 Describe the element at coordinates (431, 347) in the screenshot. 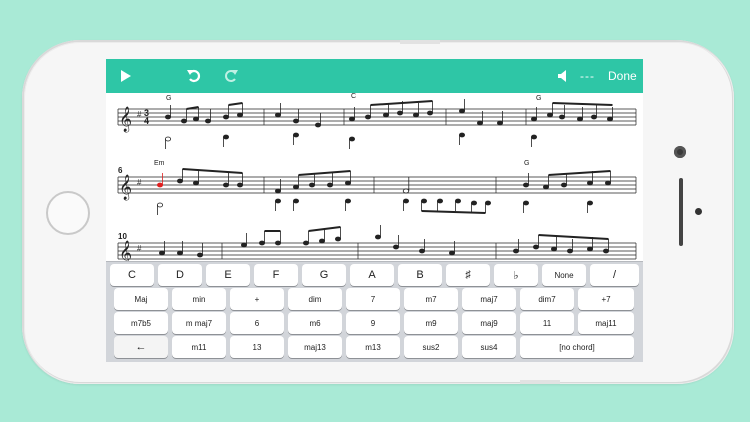

I see `key-sus2: sus2` at that location.